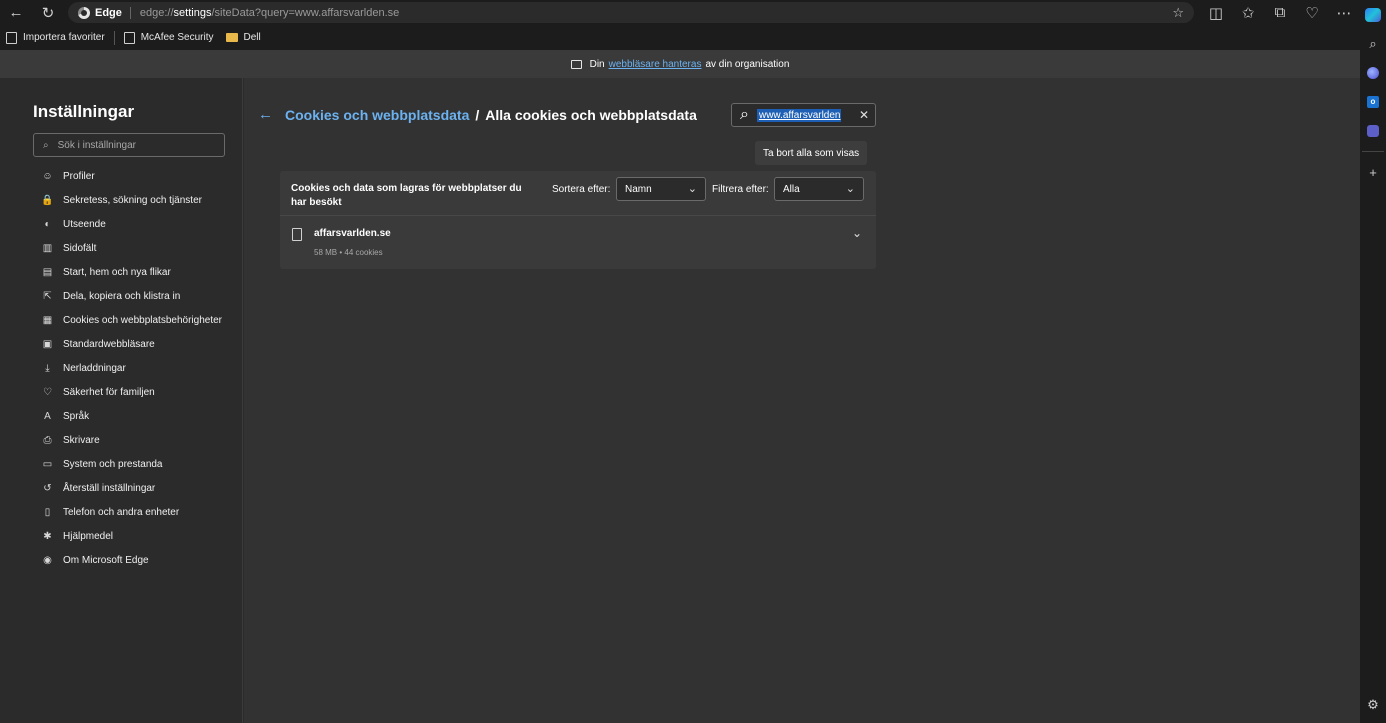  I want to click on sidebar-item-label: Hjälpmedel, so click(88, 536).